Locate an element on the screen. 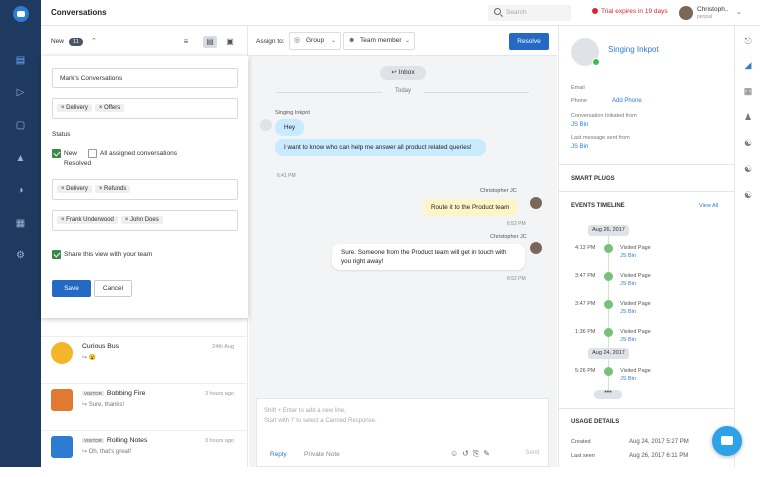 The image size is (760, 477). search-input: Search is located at coordinates (516, 12).